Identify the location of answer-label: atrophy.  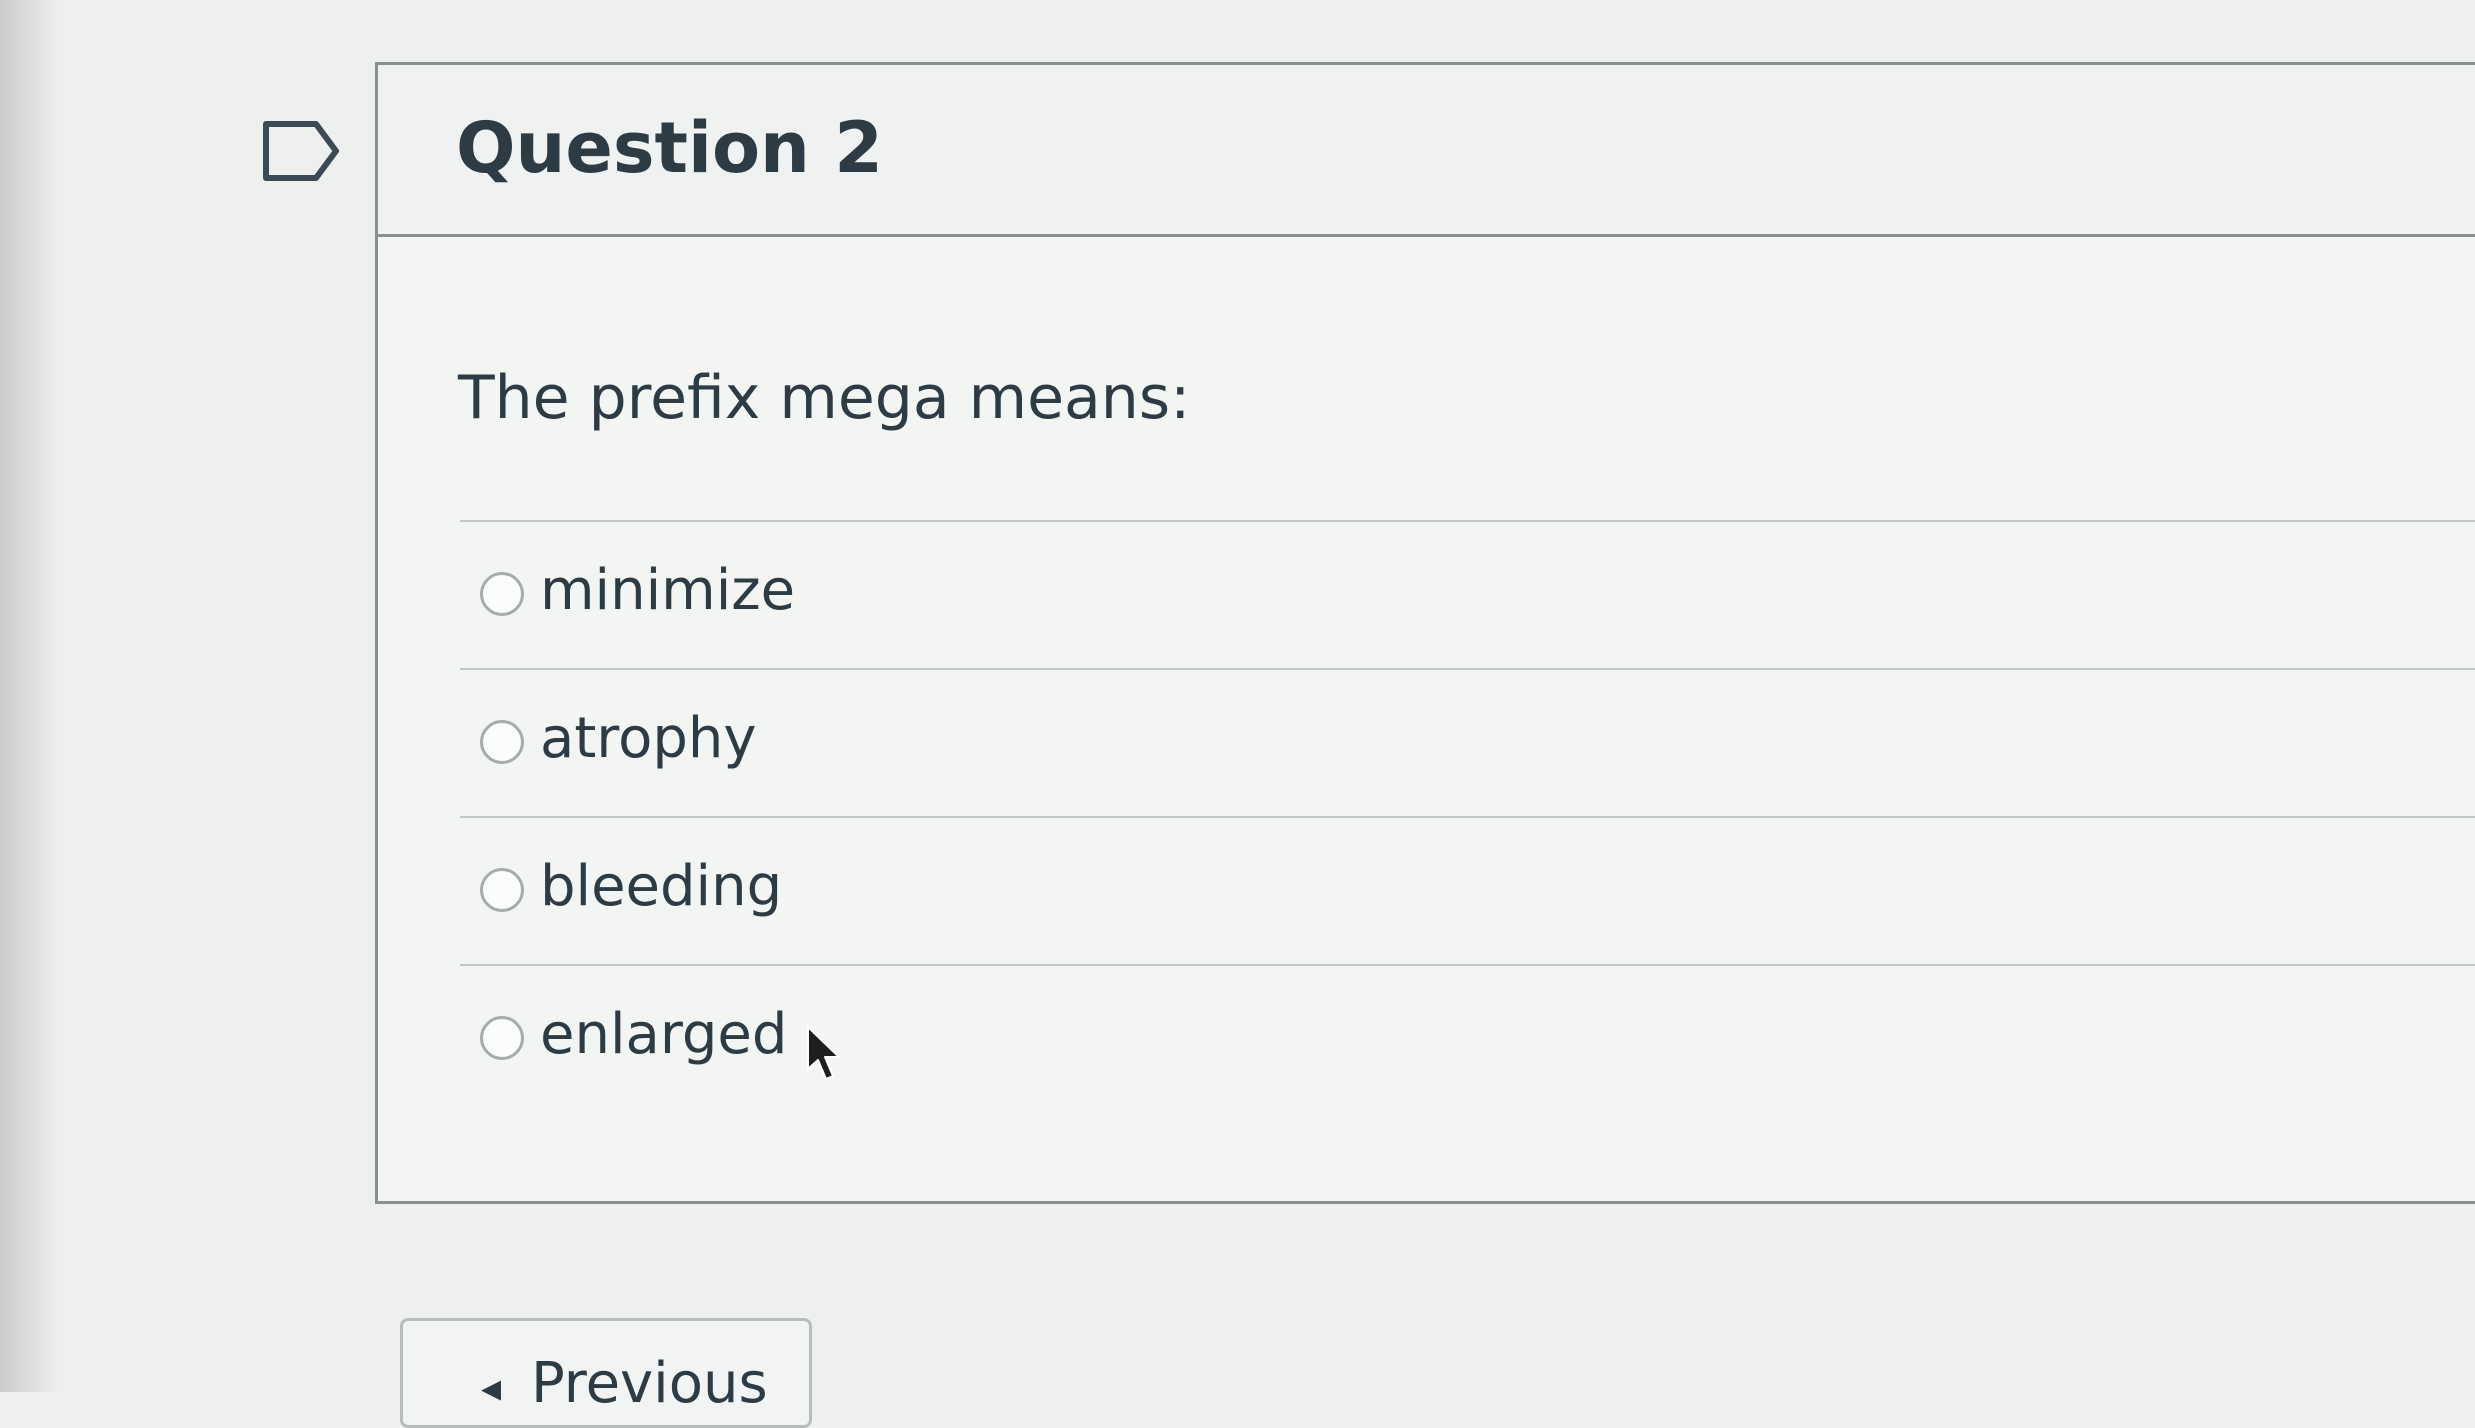
(648, 738).